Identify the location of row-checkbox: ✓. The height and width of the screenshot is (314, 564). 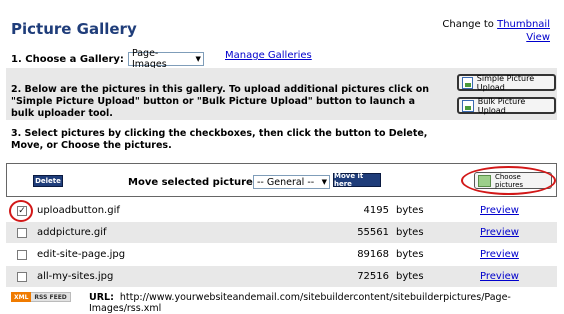
(22, 210).